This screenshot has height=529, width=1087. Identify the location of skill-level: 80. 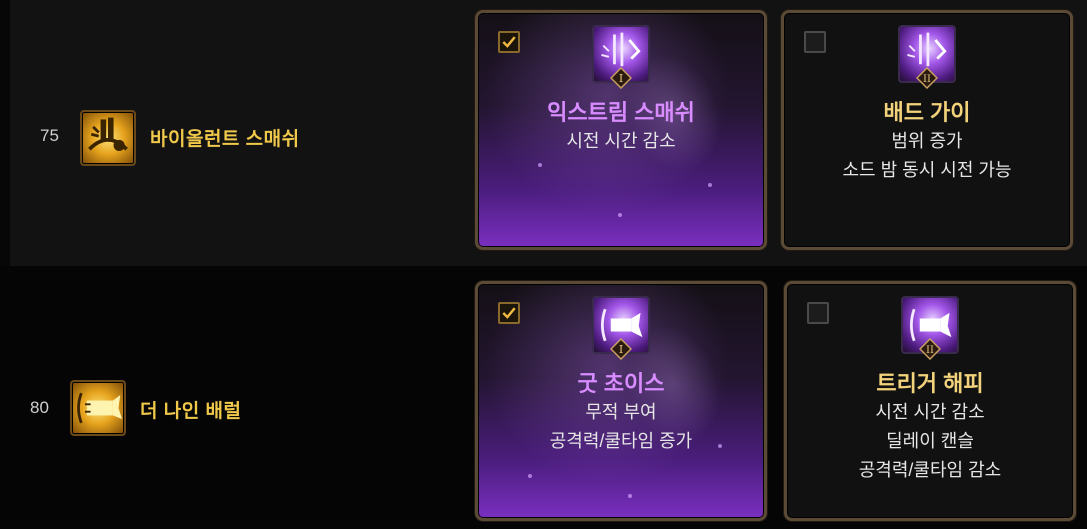
(39, 407).